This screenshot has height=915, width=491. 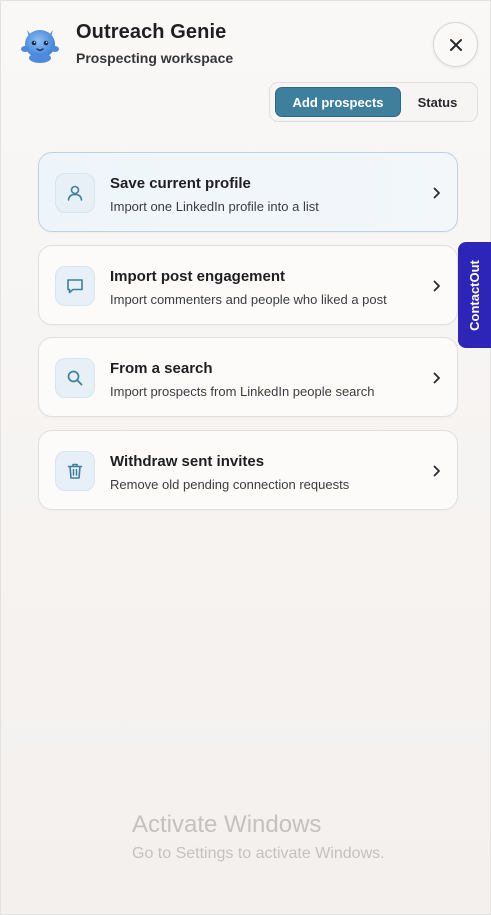 I want to click on user-icon, so click(x=75, y=193).